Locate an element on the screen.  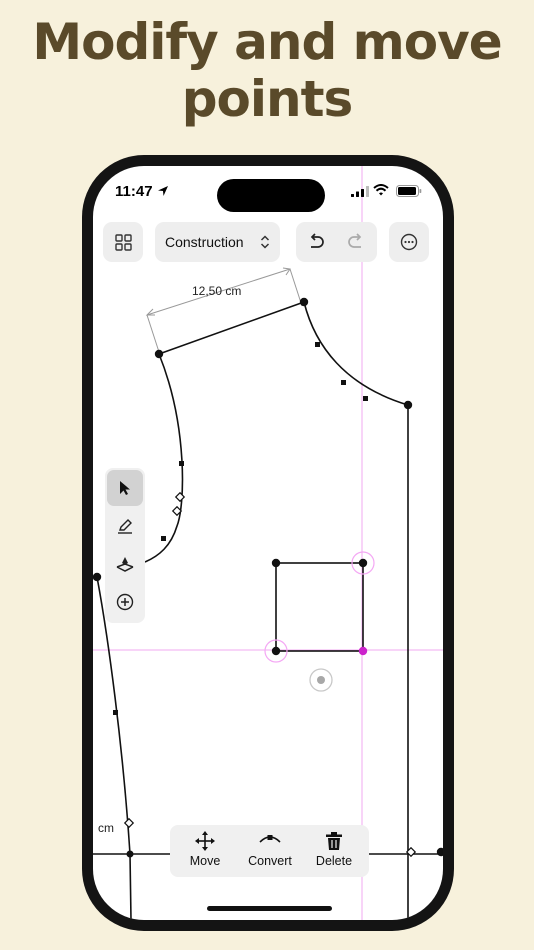
plus-circle-icon is located at coordinates (125, 602).